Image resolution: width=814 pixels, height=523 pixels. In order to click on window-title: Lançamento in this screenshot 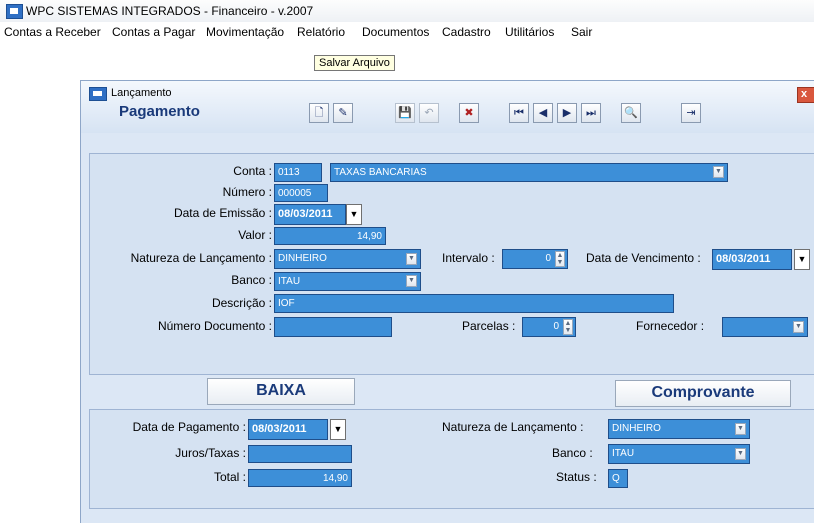, I will do `click(141, 93)`.